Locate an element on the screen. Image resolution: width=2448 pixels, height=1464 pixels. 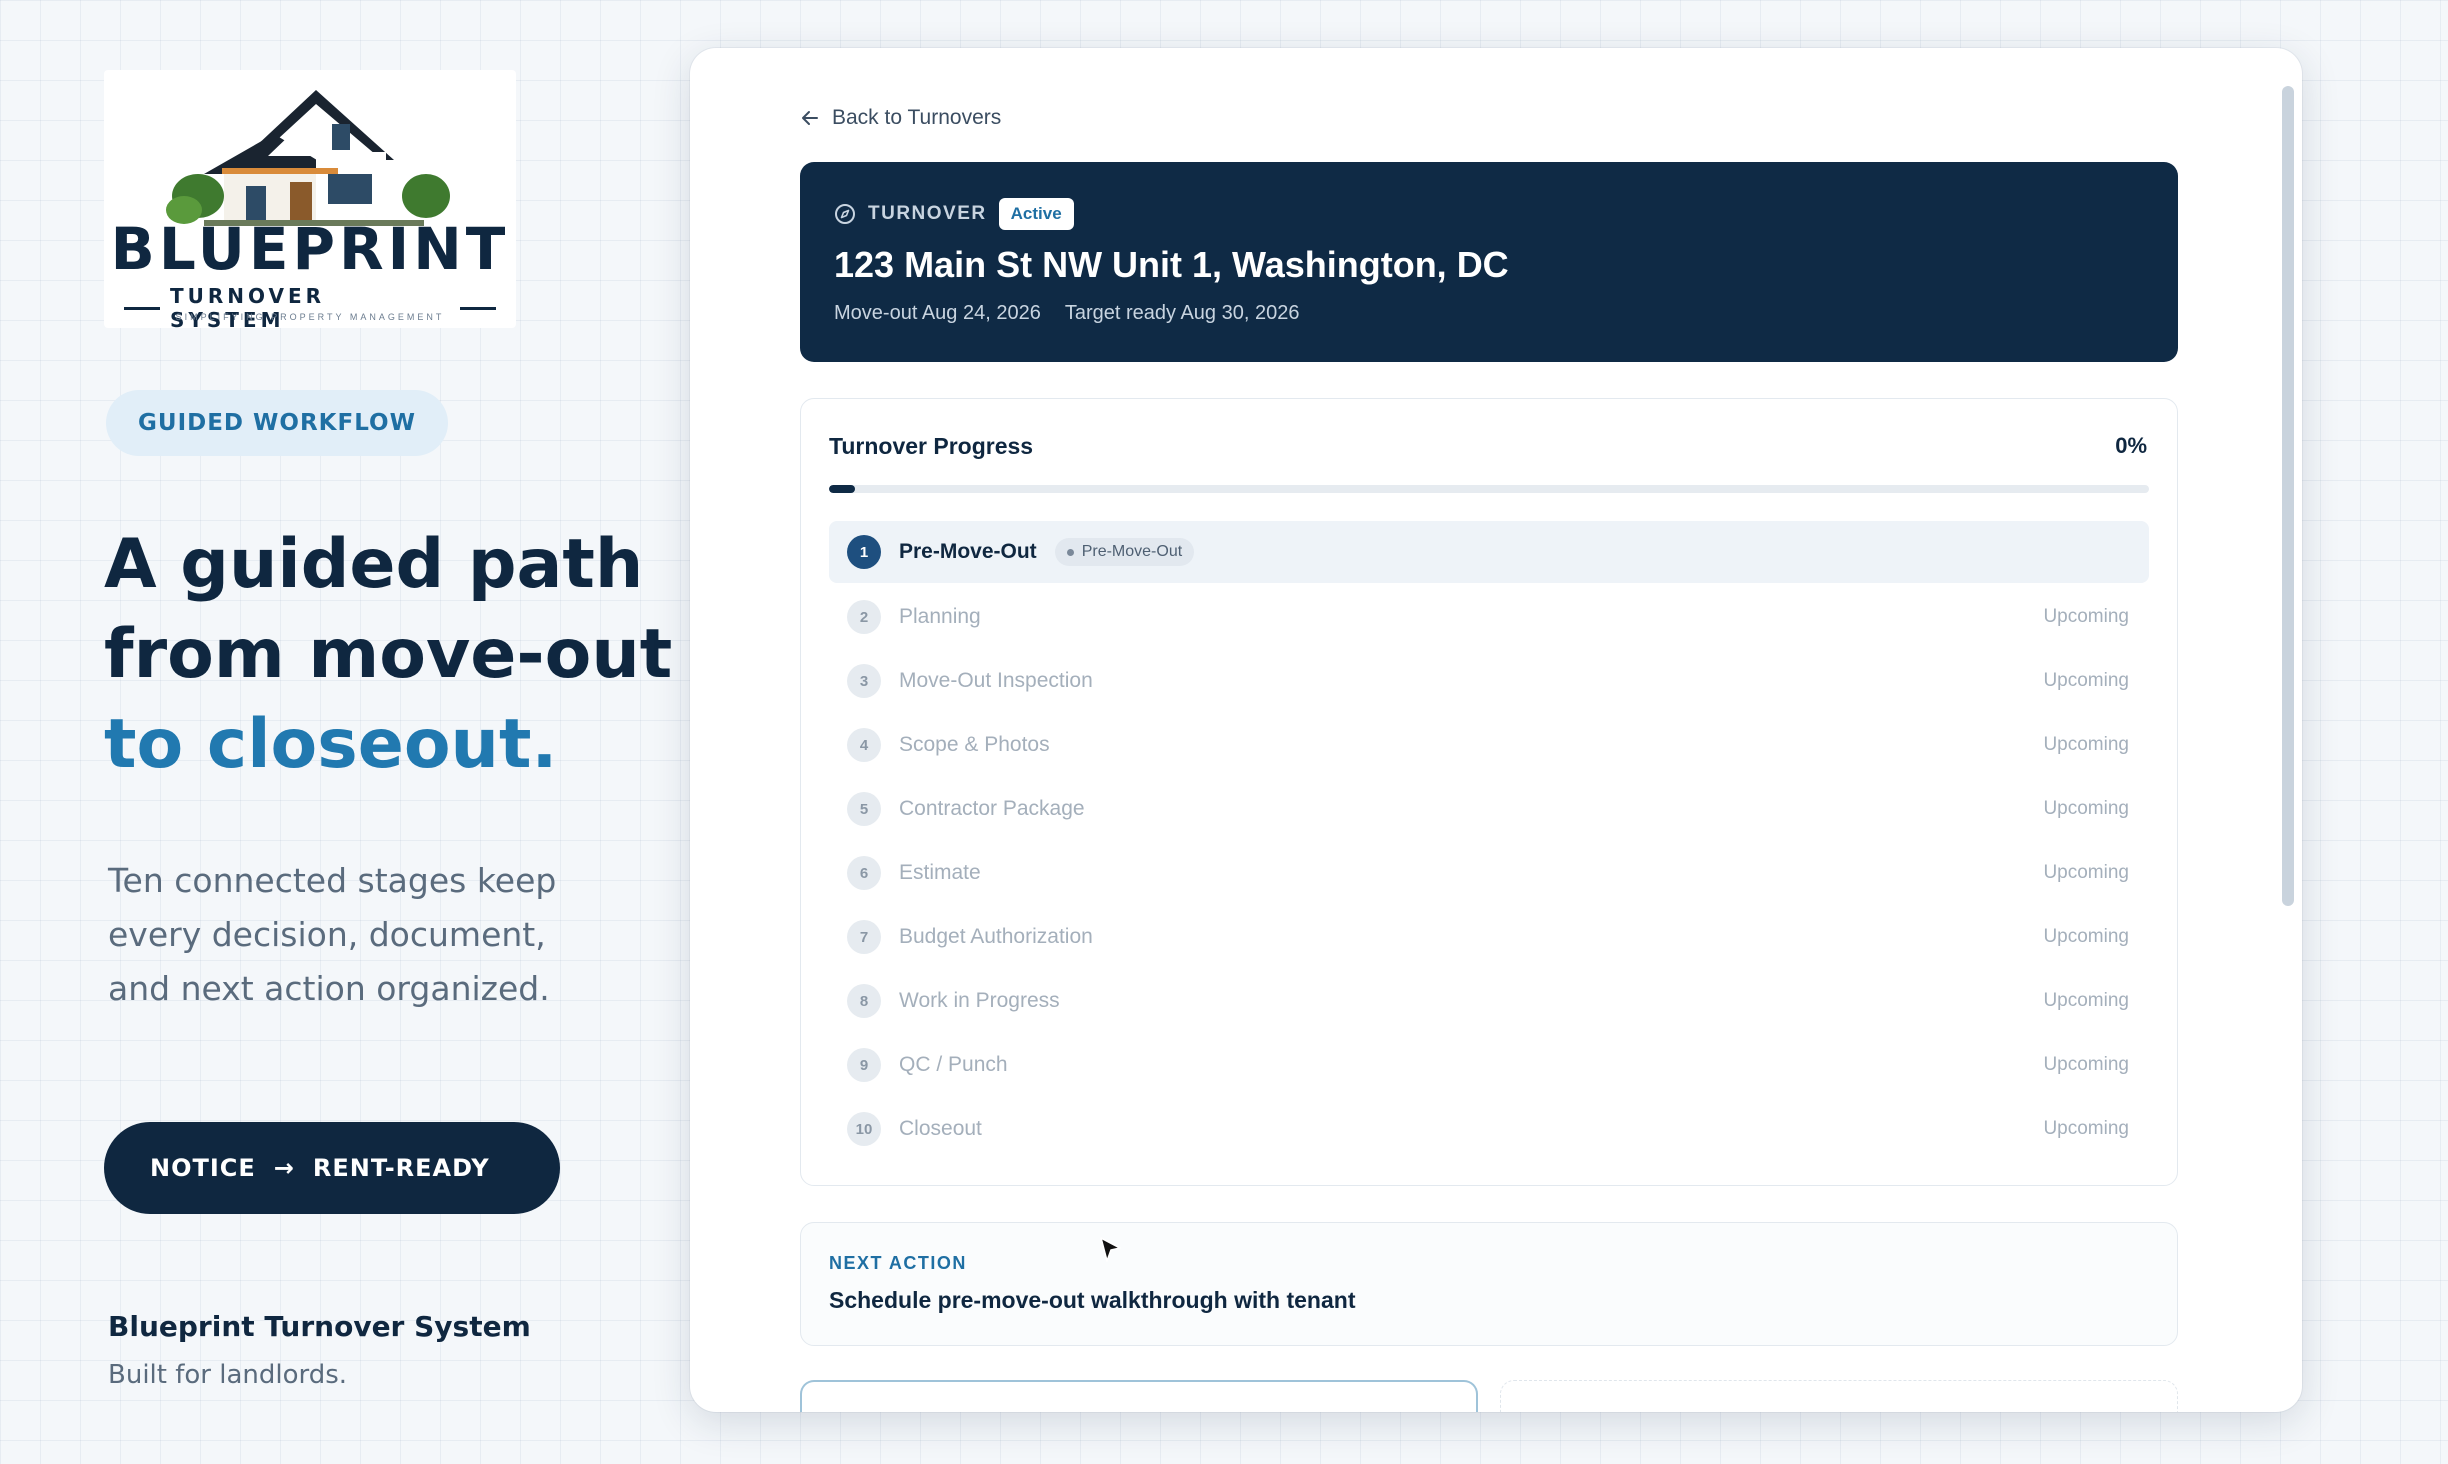
house-logo-icon is located at coordinates (308, 158).